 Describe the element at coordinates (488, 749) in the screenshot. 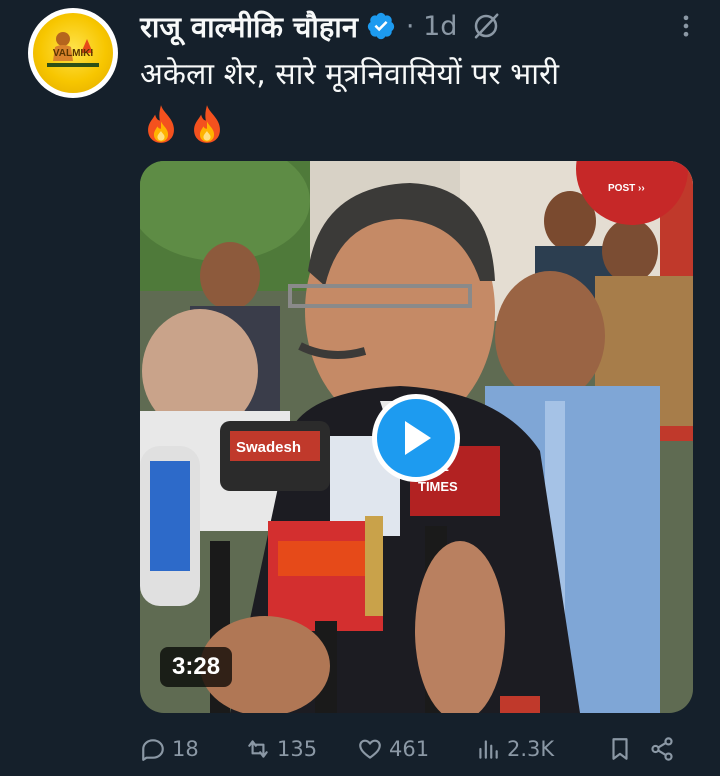

I see `views-icon` at that location.